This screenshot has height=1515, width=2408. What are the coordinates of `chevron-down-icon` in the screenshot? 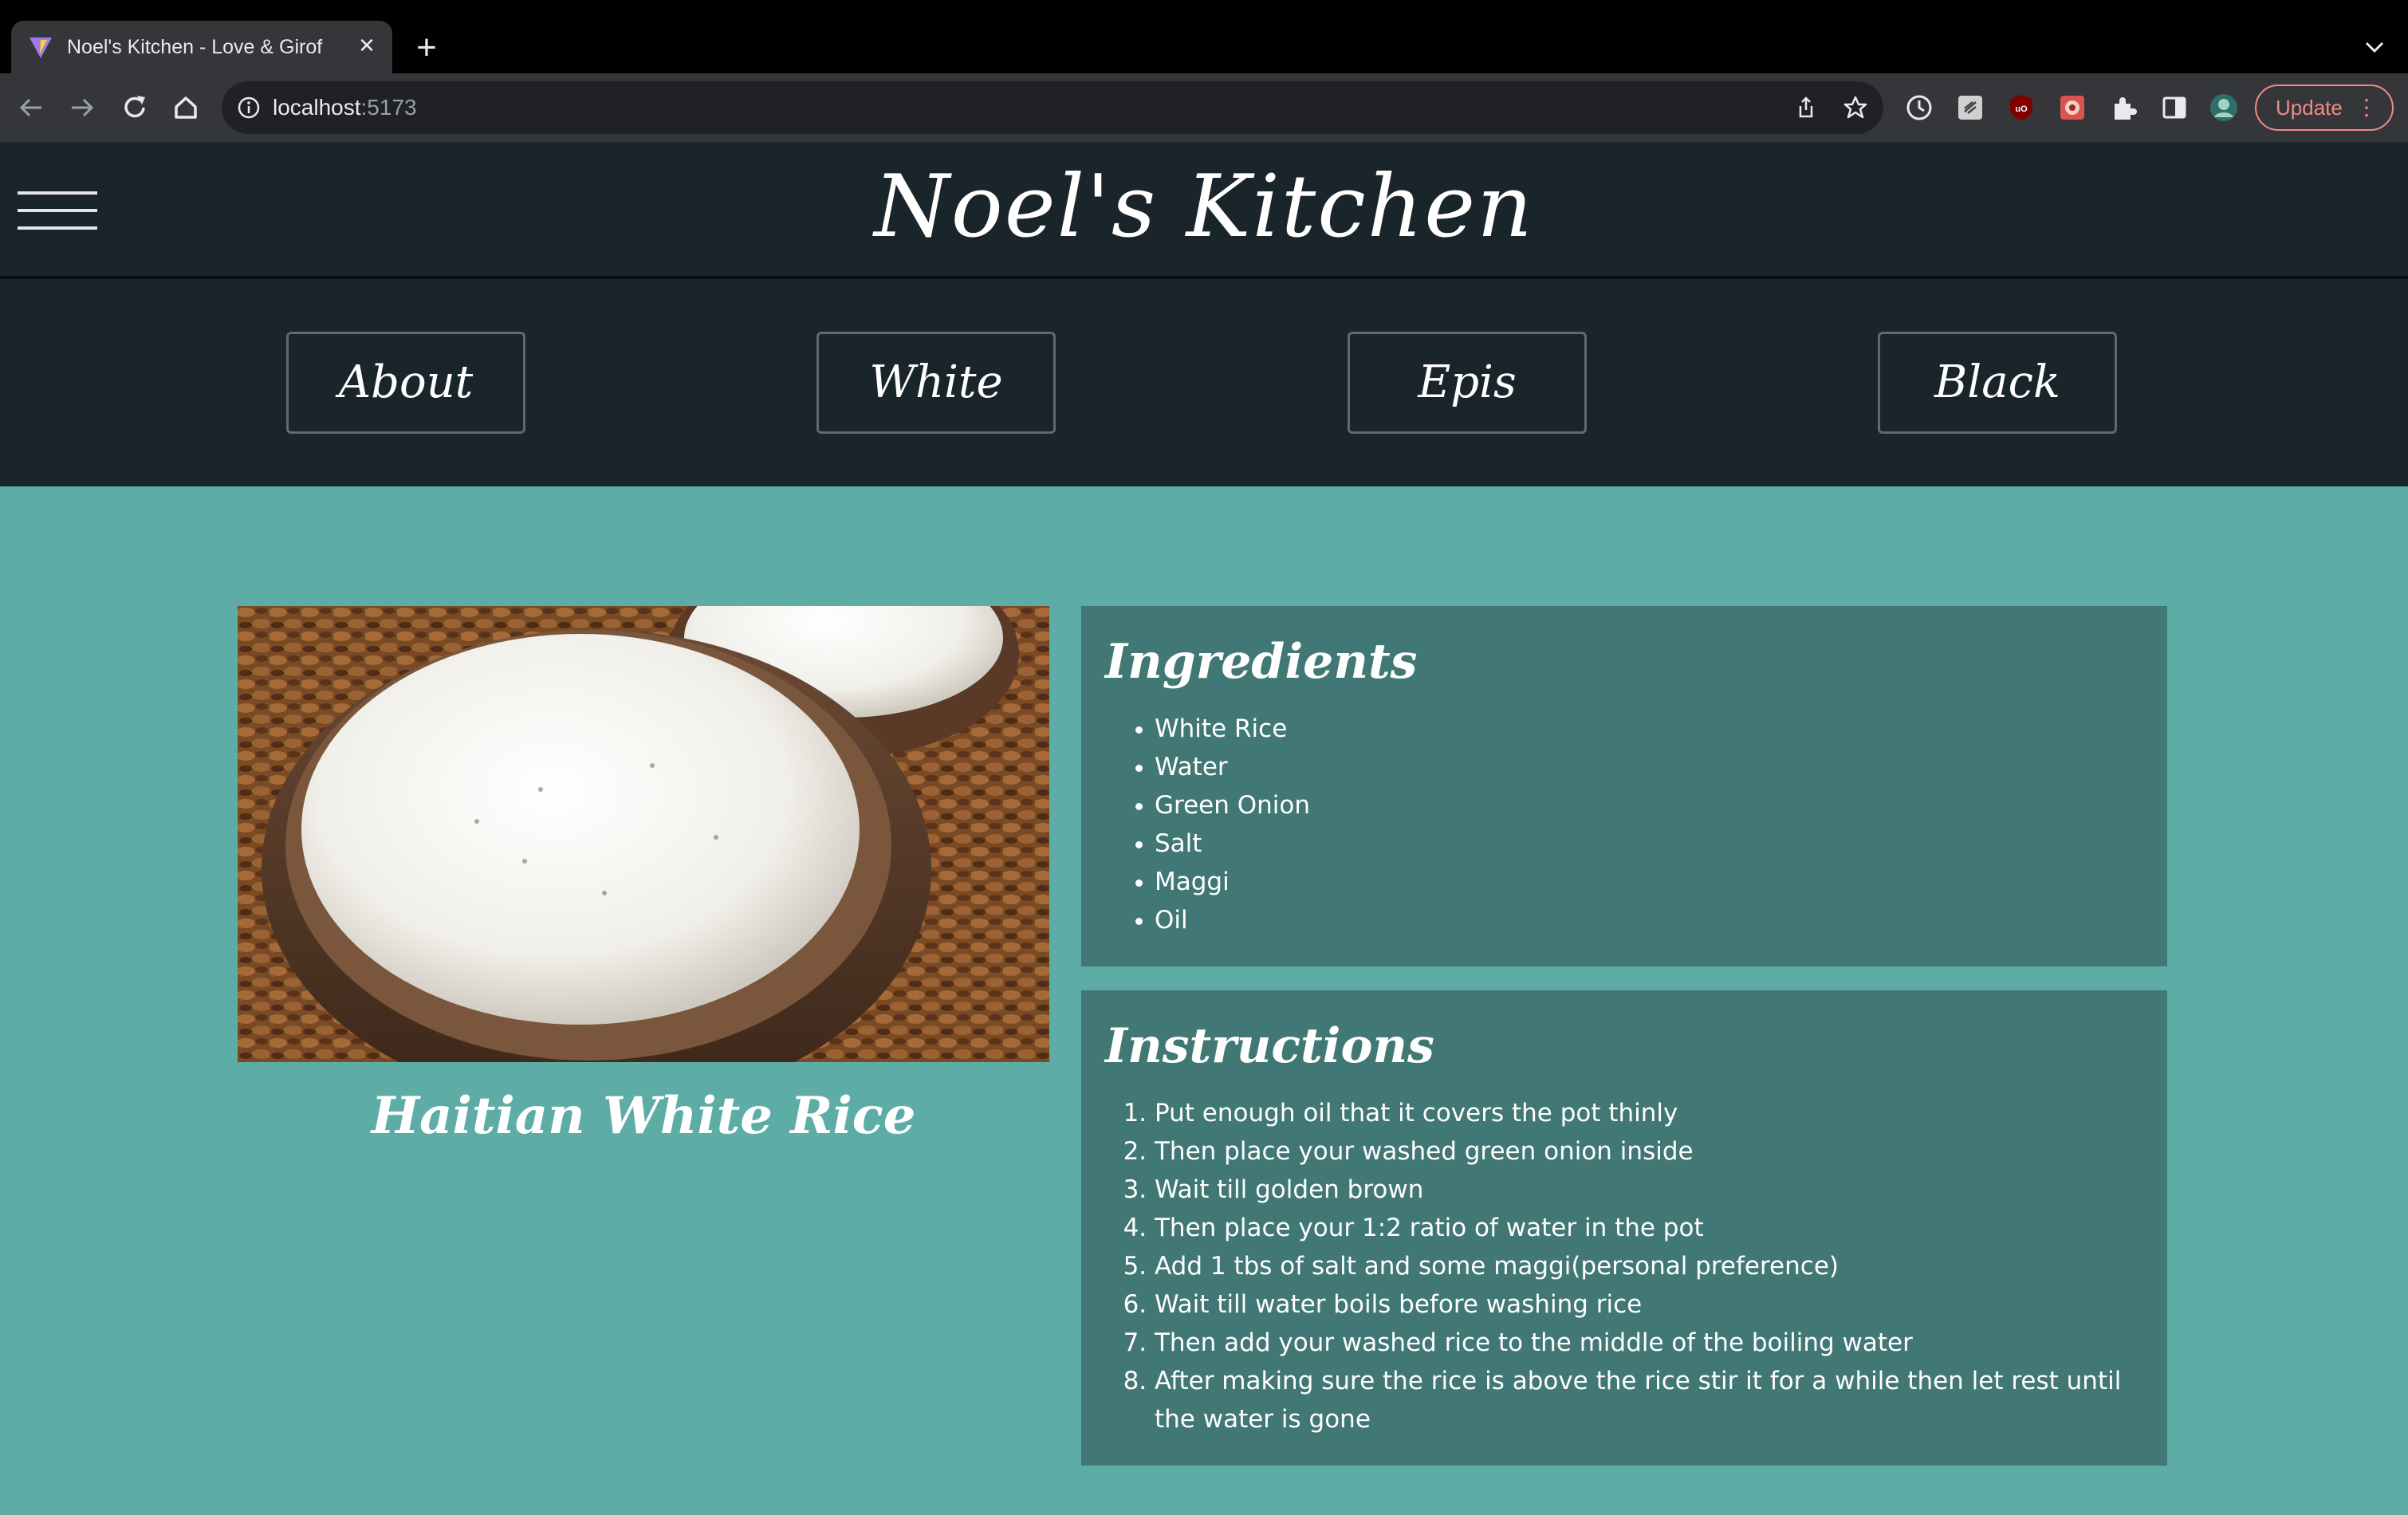 It's located at (2374, 48).